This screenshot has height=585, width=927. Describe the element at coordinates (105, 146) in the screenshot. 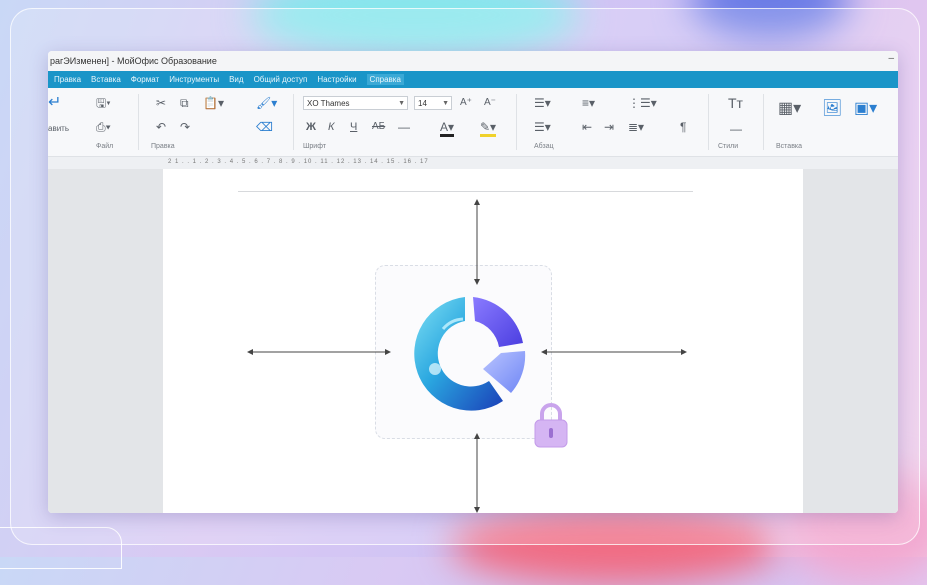

I see `group-label-file: Файл` at that location.